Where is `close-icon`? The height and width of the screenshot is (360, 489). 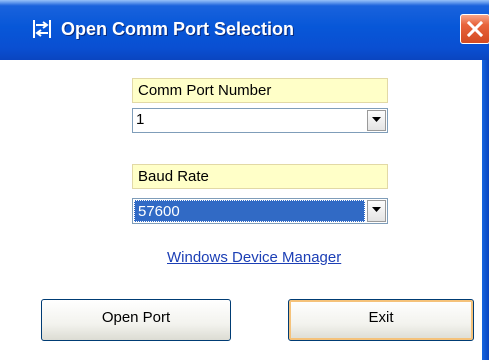 close-icon is located at coordinates (475, 29).